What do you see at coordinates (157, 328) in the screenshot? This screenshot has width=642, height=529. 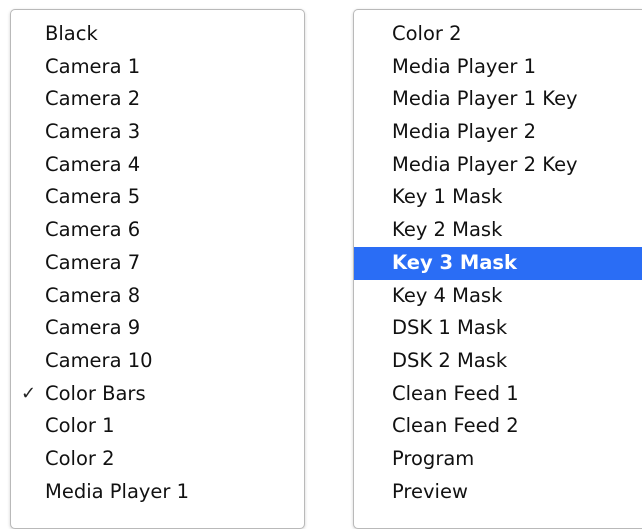 I see `menu-item-camera-9: Camera 9` at bounding box center [157, 328].